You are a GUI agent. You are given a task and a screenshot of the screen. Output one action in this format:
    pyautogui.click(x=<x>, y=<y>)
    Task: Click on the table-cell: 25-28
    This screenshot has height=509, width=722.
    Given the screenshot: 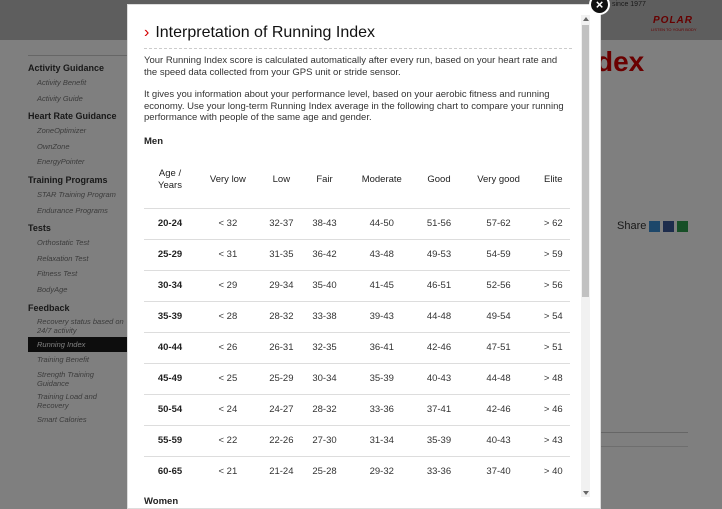 What is the action you would take?
    pyautogui.click(x=324, y=471)
    